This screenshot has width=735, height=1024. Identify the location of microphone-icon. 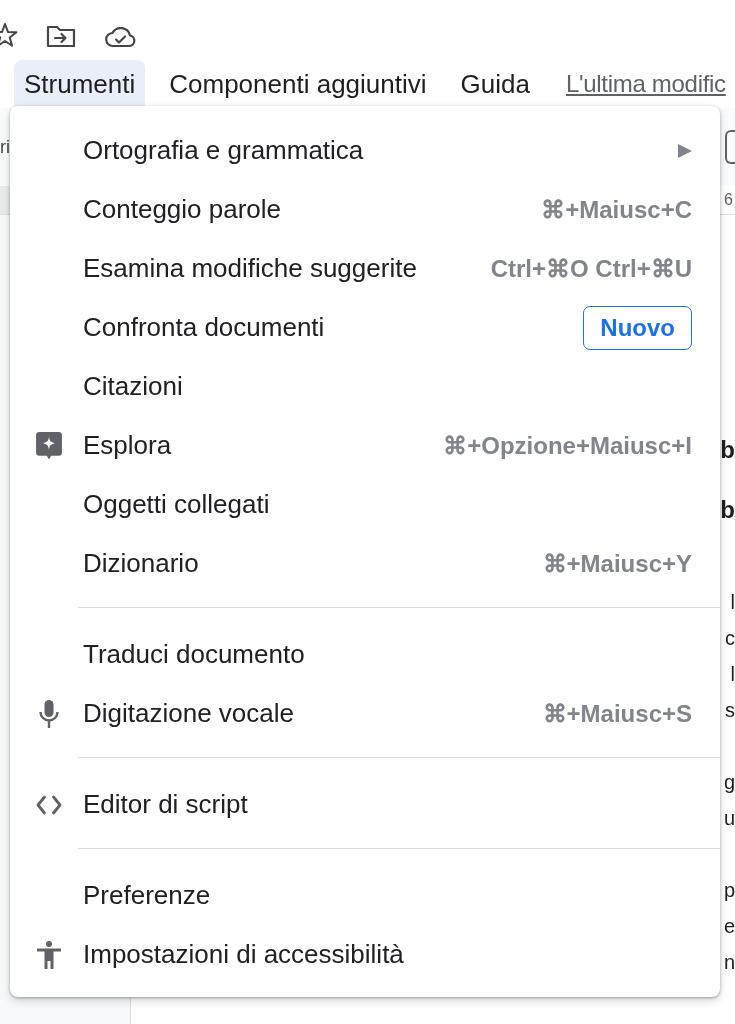
(49, 713).